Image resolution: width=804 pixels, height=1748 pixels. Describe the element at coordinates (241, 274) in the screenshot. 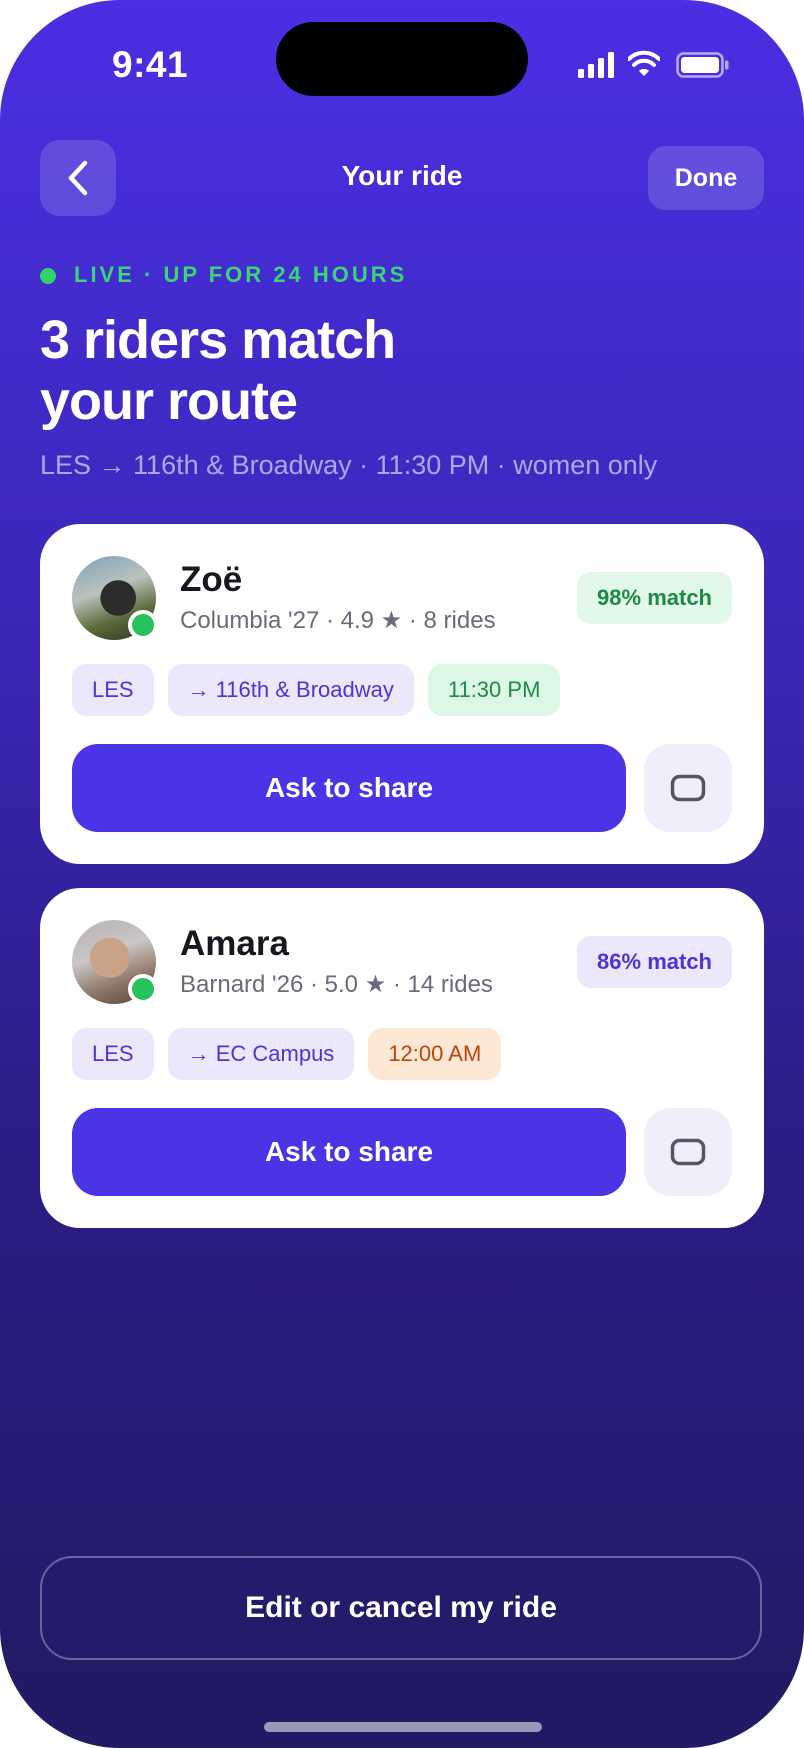

I see `live-status-label: LIVE · UP FOR 24 HOURS` at that location.